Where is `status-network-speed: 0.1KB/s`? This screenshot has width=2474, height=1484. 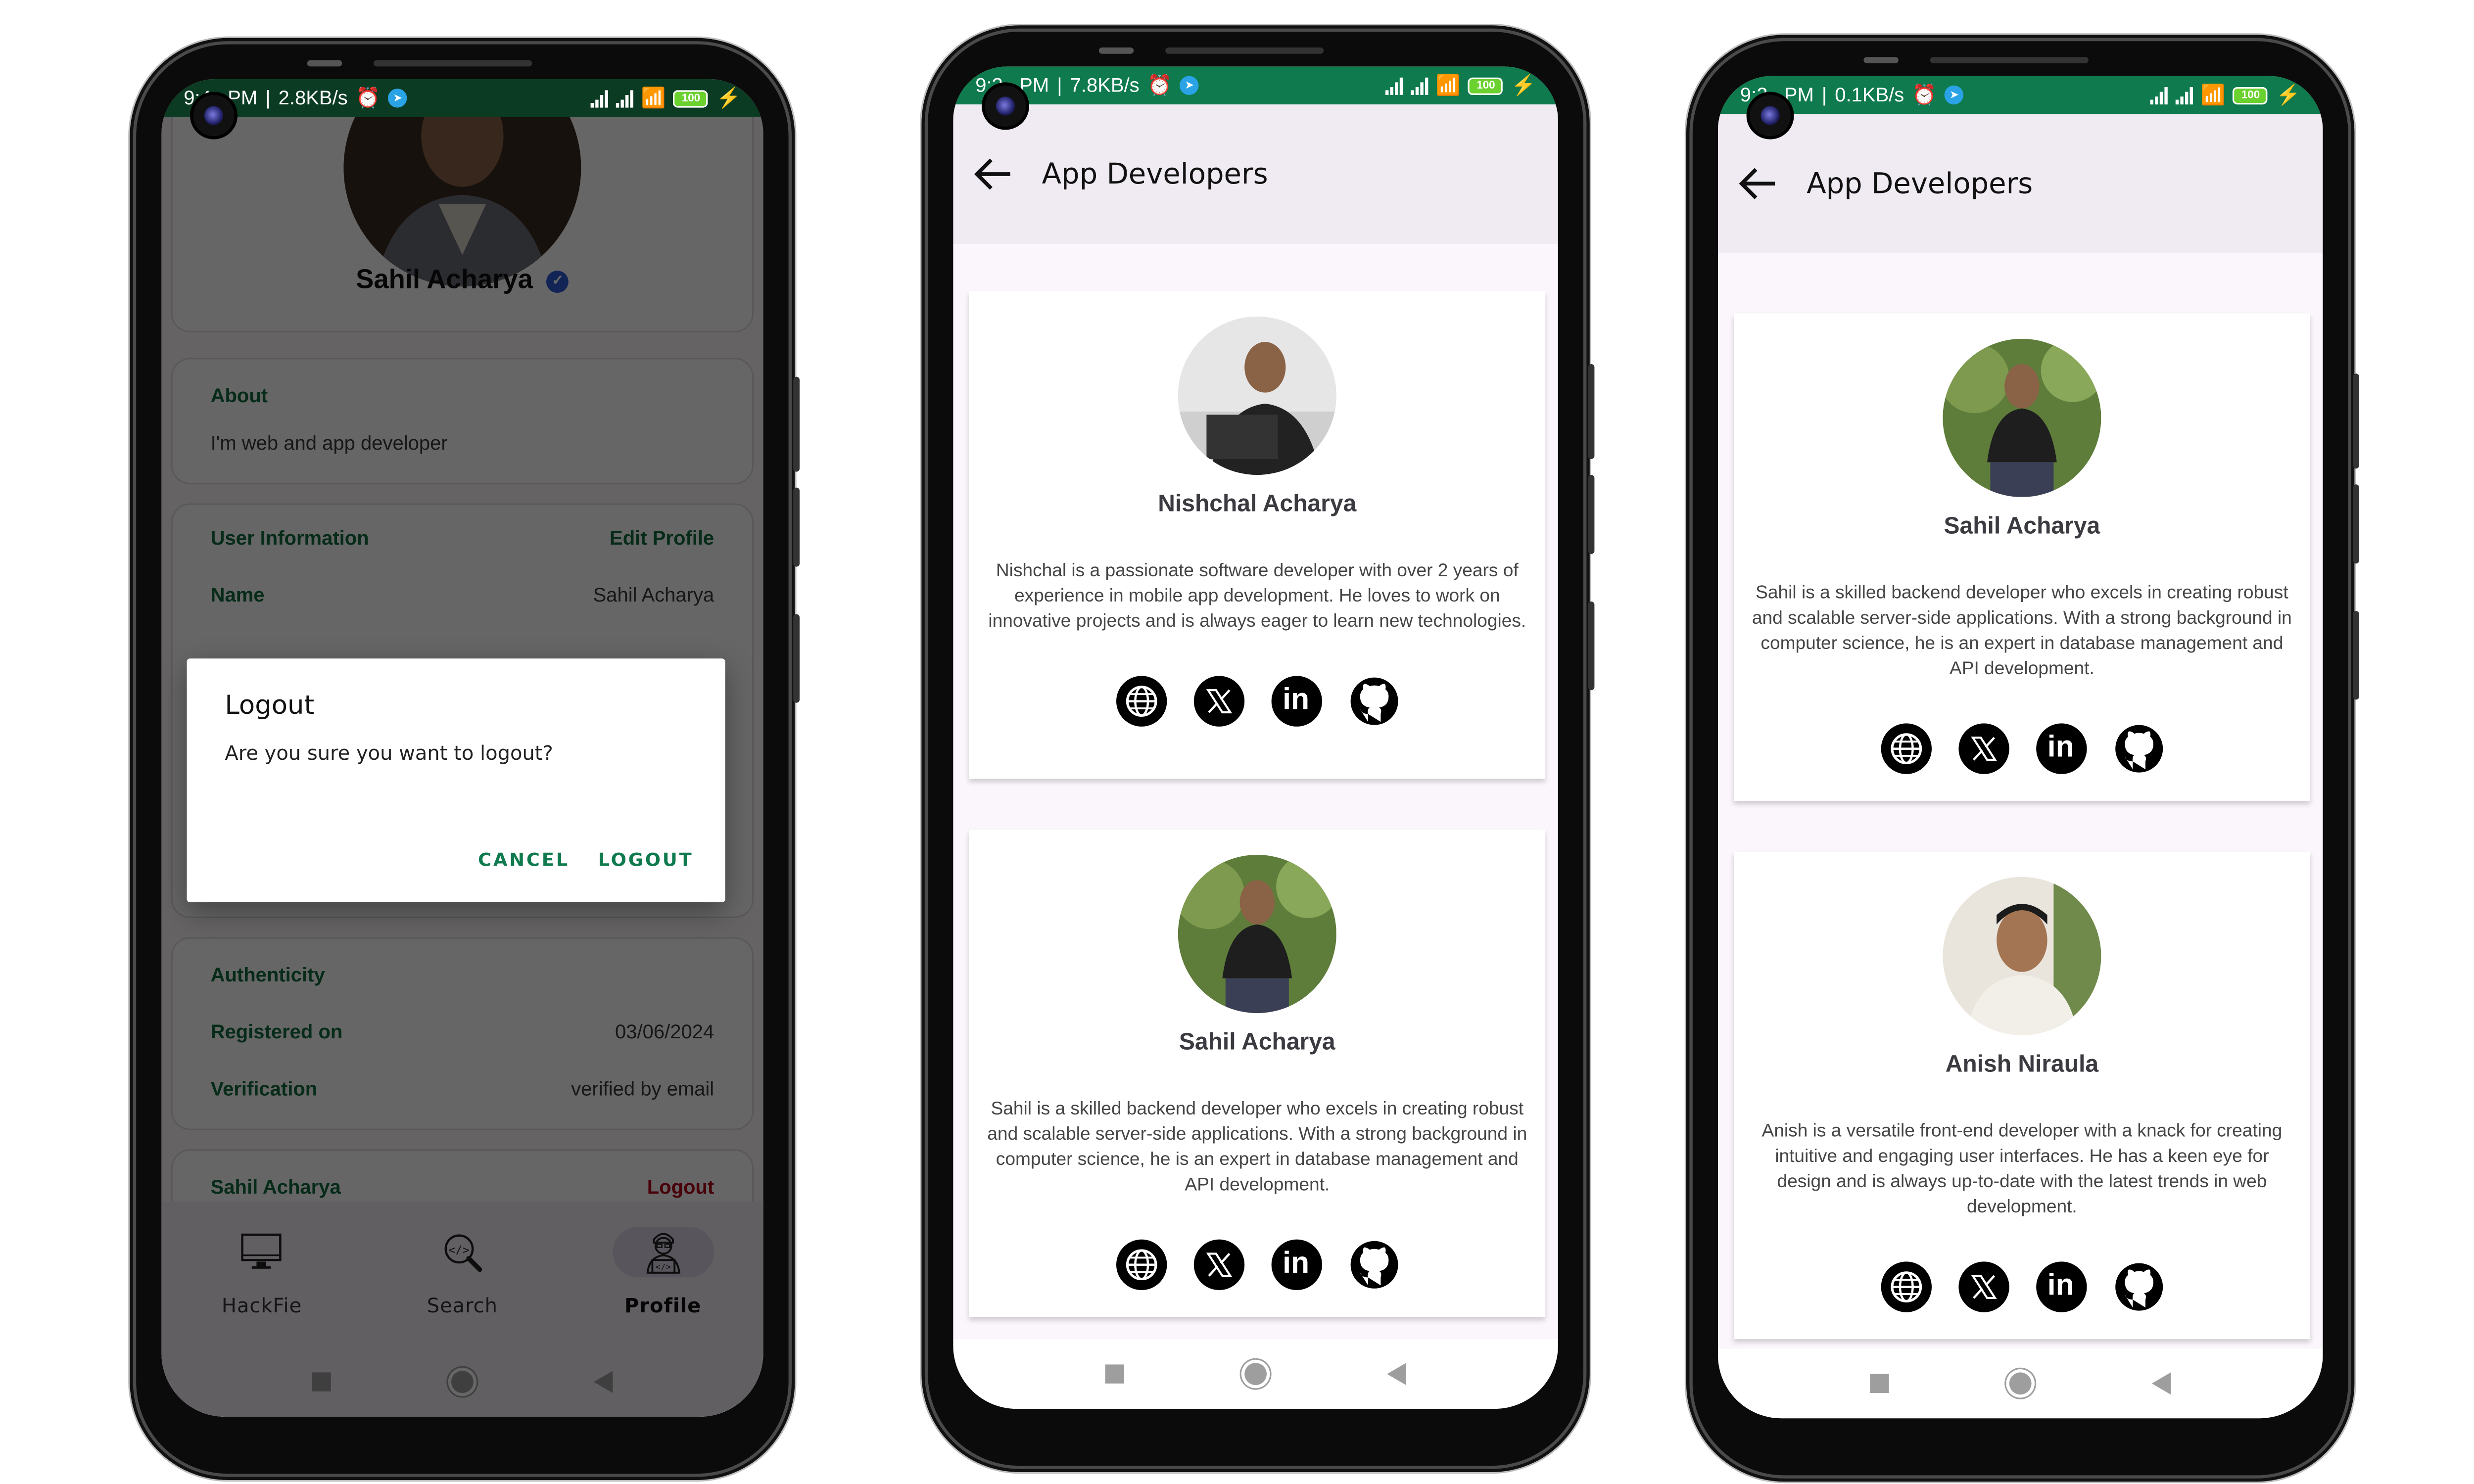
status-network-speed: 0.1KB/s is located at coordinates (1870, 95).